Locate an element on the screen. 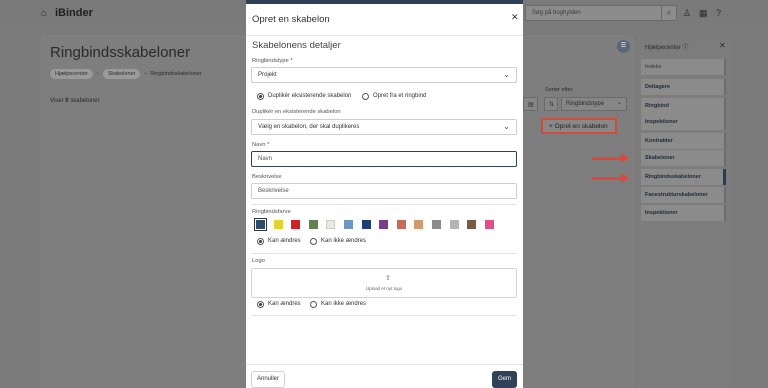  help-item-binders: Ringbind is located at coordinates (683, 106).